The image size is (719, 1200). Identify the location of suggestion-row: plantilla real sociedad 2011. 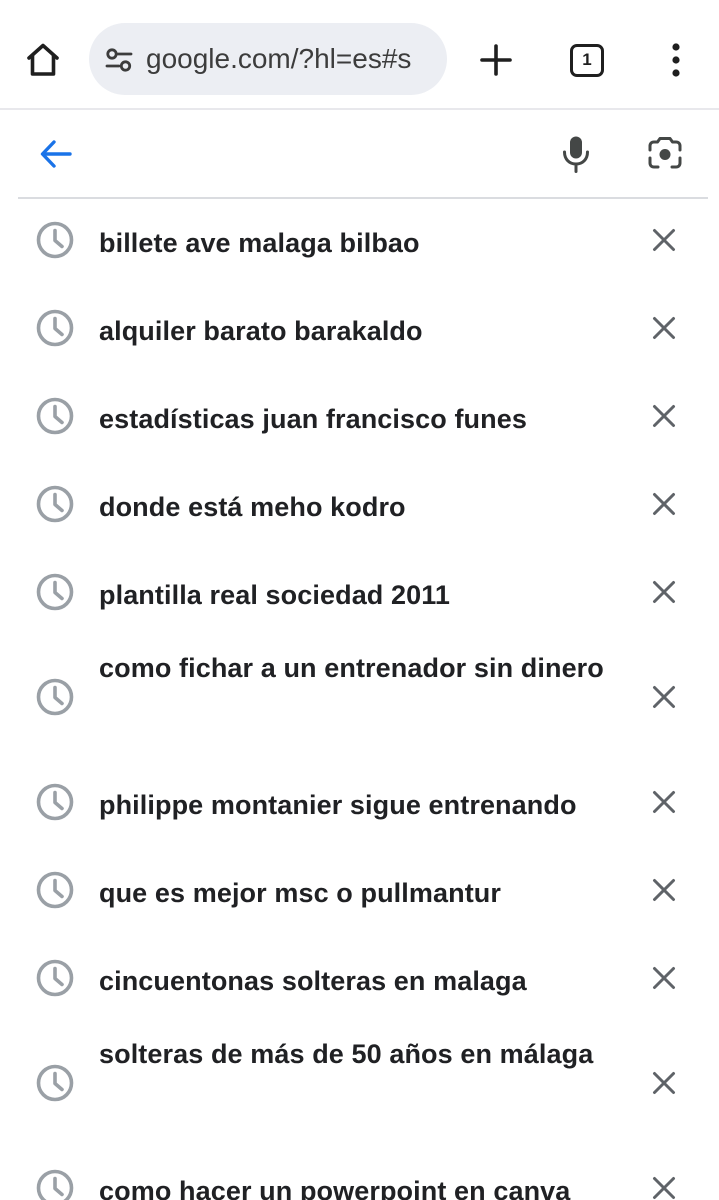
(359, 596).